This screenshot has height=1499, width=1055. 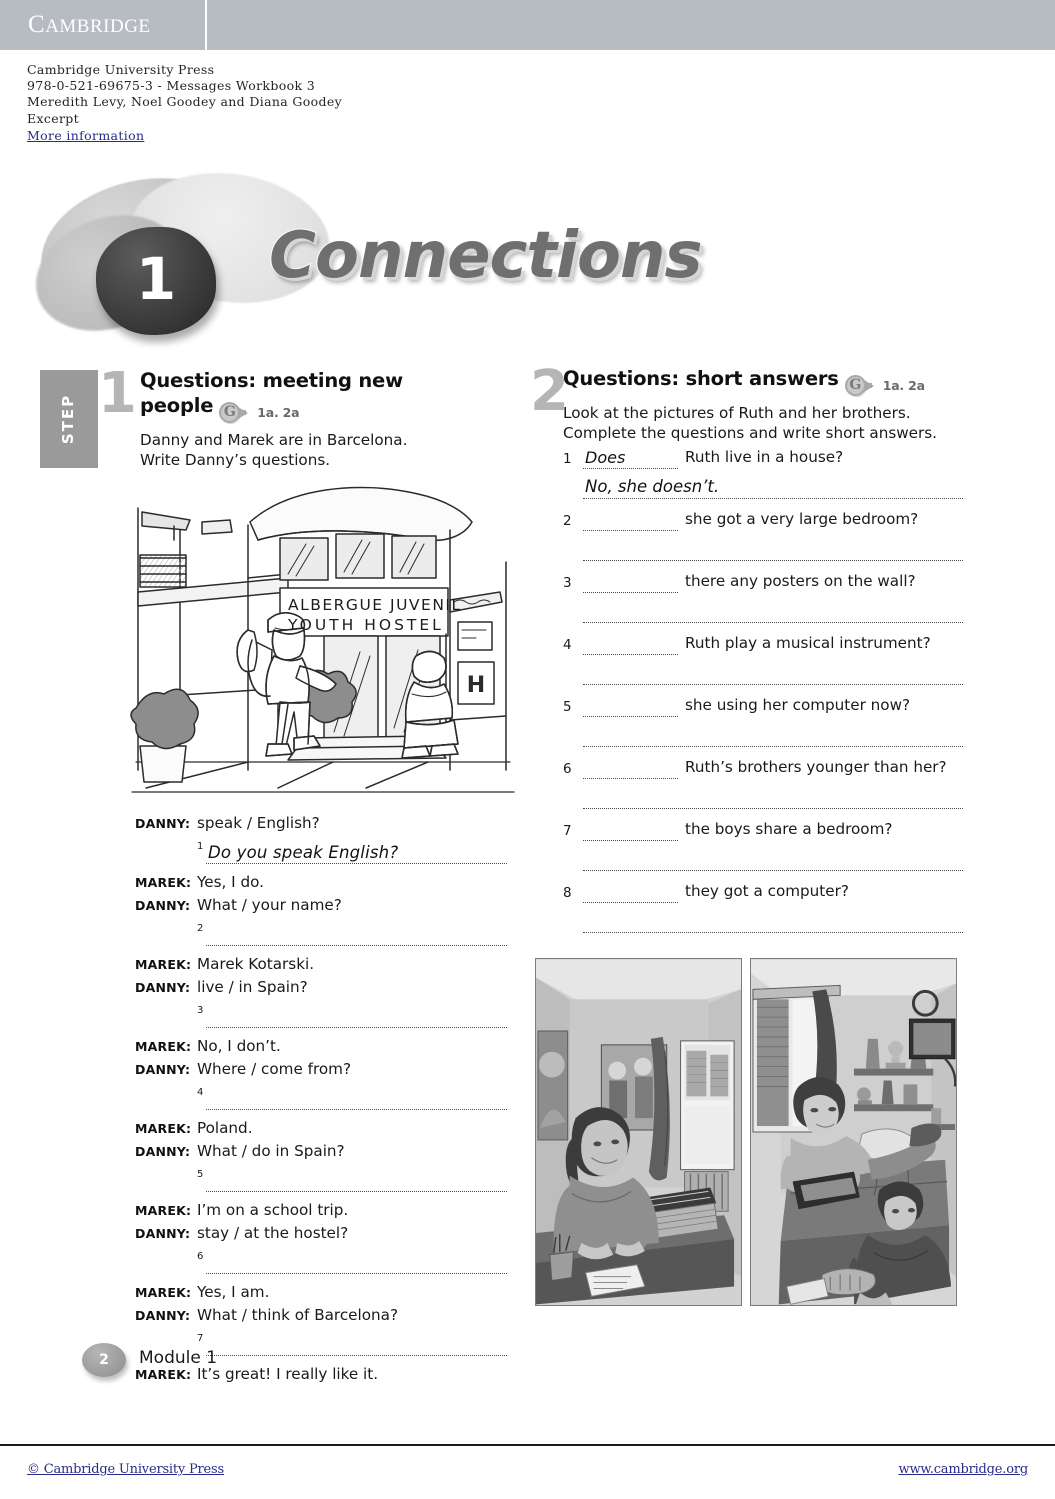 What do you see at coordinates (763, 663) in the screenshot?
I see `question-item: 4 Ruth play a musical instrument?` at bounding box center [763, 663].